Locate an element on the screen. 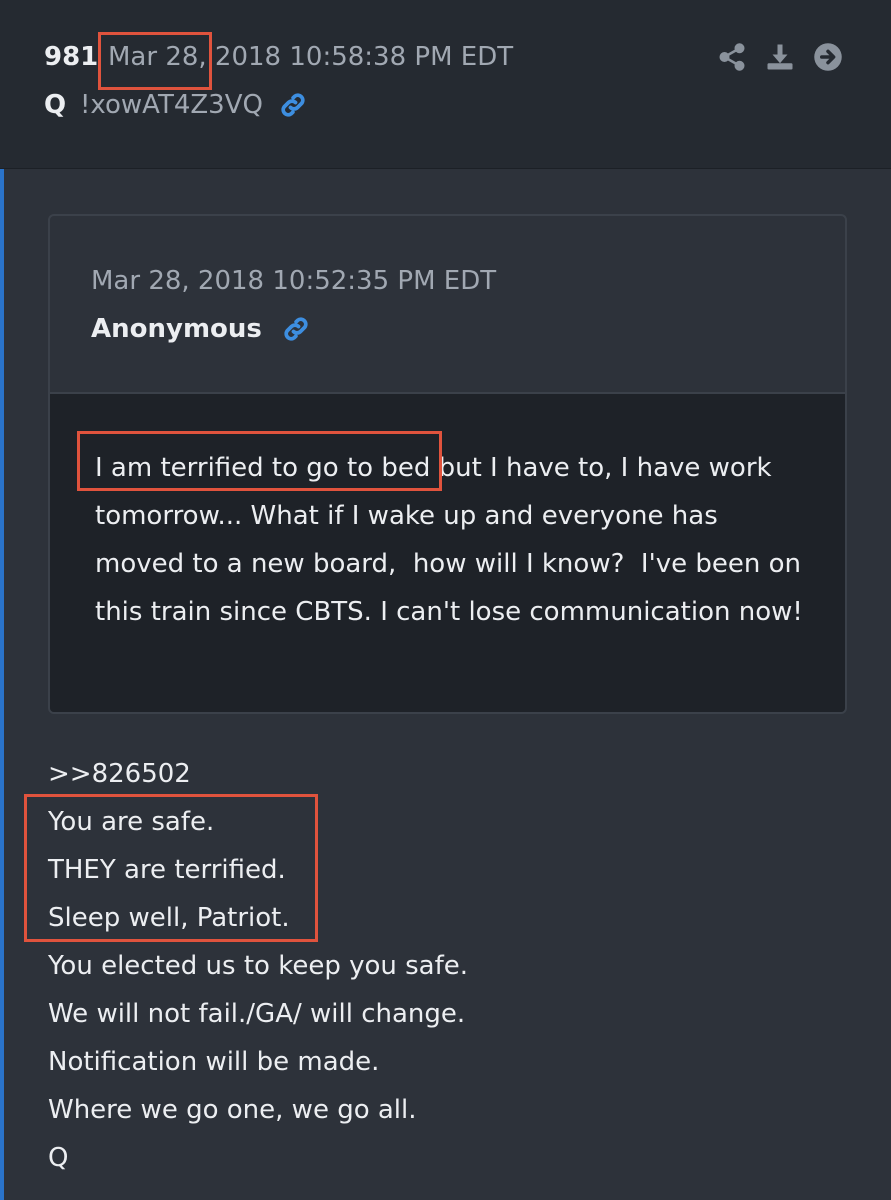 This screenshot has height=1200, width=891. post-author: Q is located at coordinates (55, 105).